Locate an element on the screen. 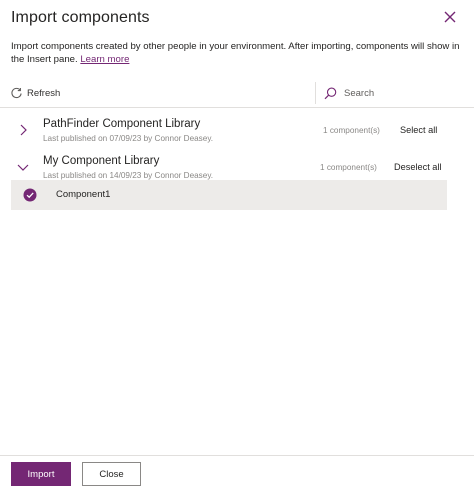 The image size is (474, 504). component-name: Component1 is located at coordinates (83, 194).